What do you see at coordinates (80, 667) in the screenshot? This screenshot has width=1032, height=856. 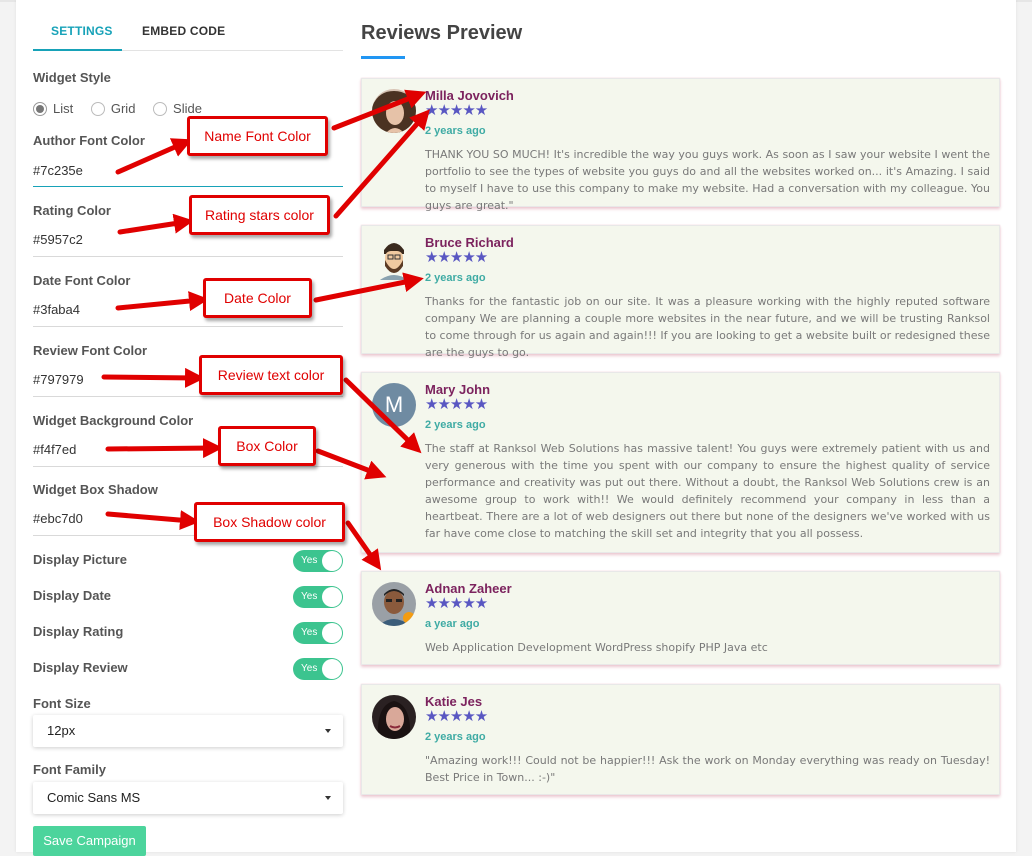 I see `display-review-label: Display Review` at bounding box center [80, 667].